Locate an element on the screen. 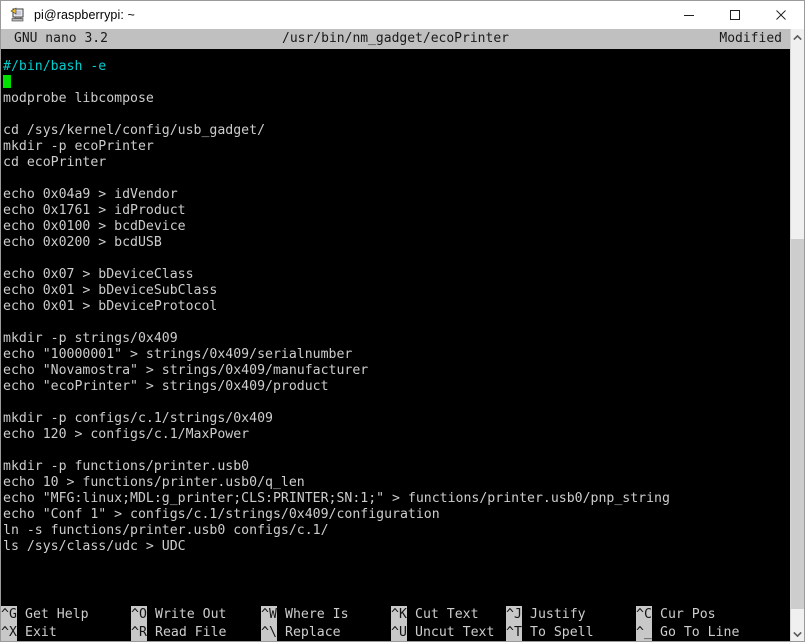 The width and height of the screenshot is (805, 642). shortcut-item: ^X Exit is located at coordinates (66, 632).